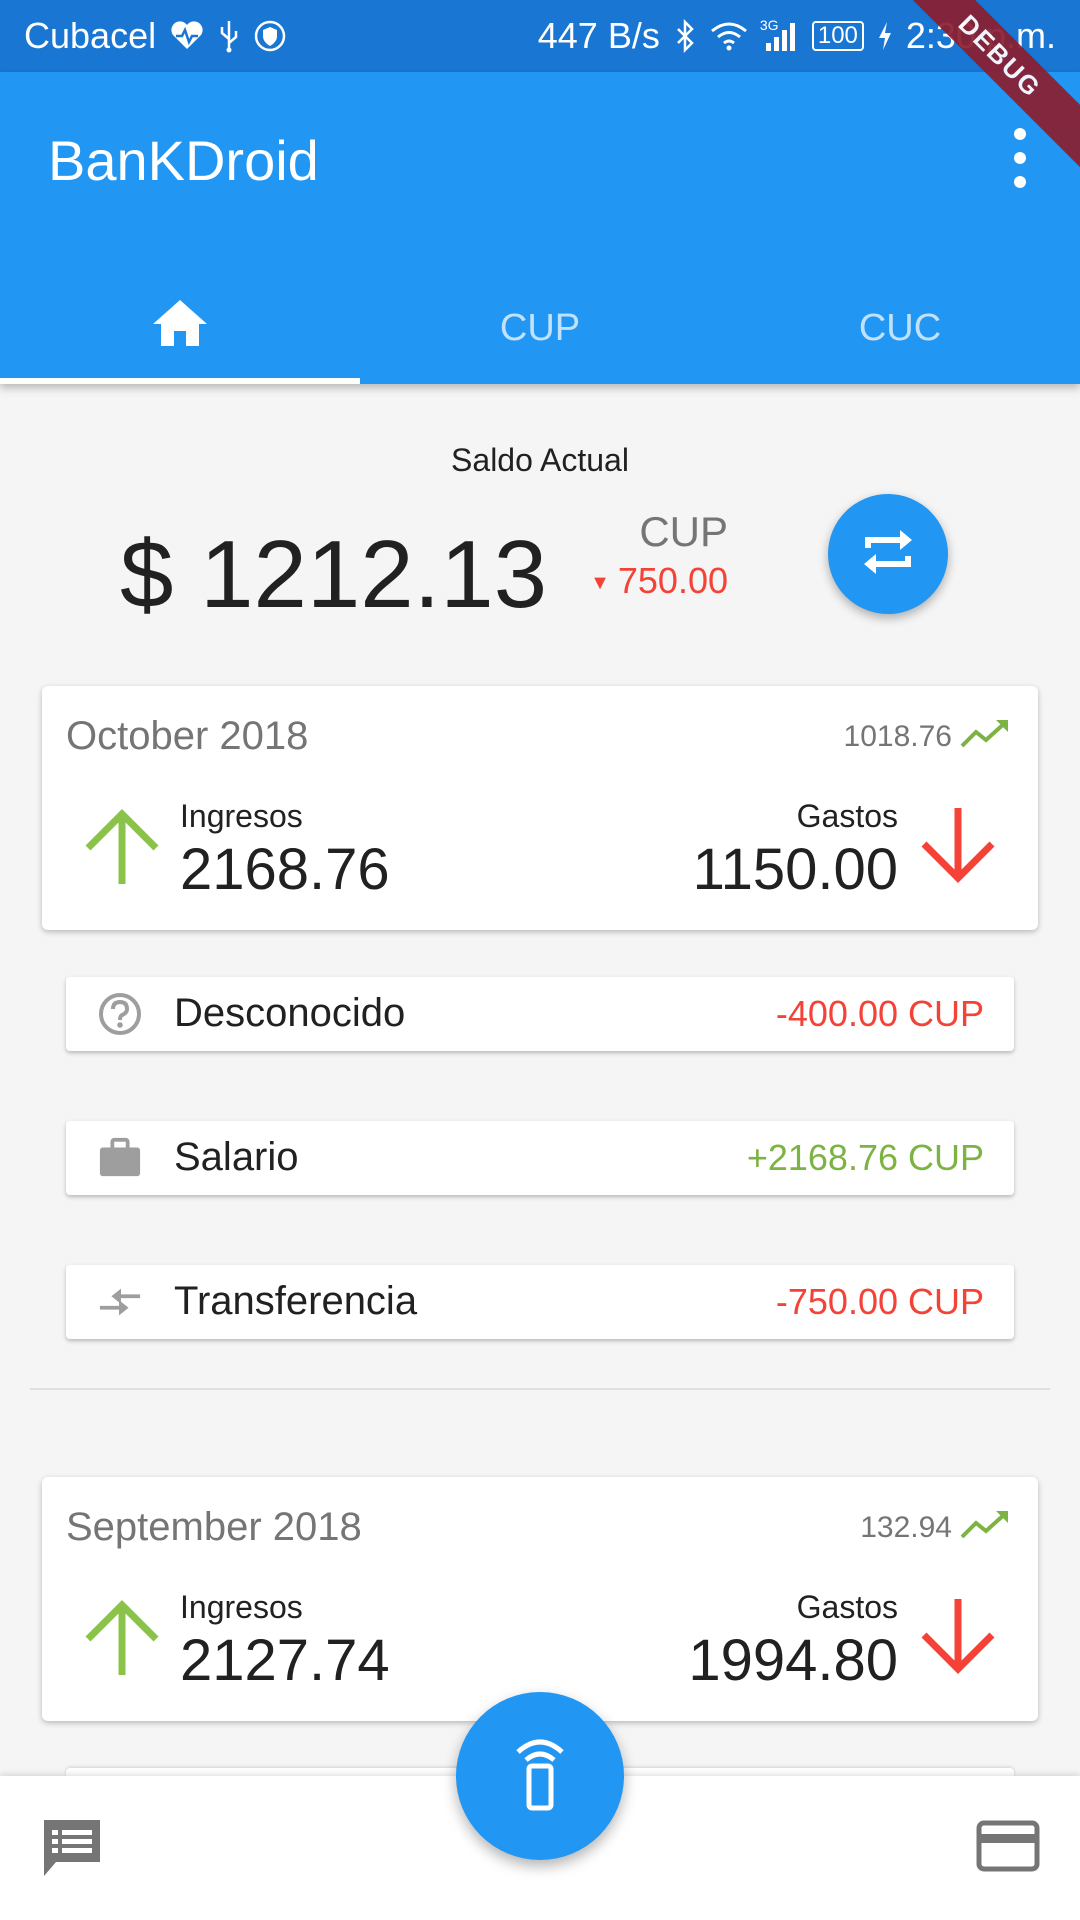 Image resolution: width=1080 pixels, height=1920 pixels. What do you see at coordinates (769, 25) in the screenshot?
I see `network-type: 3G` at bounding box center [769, 25].